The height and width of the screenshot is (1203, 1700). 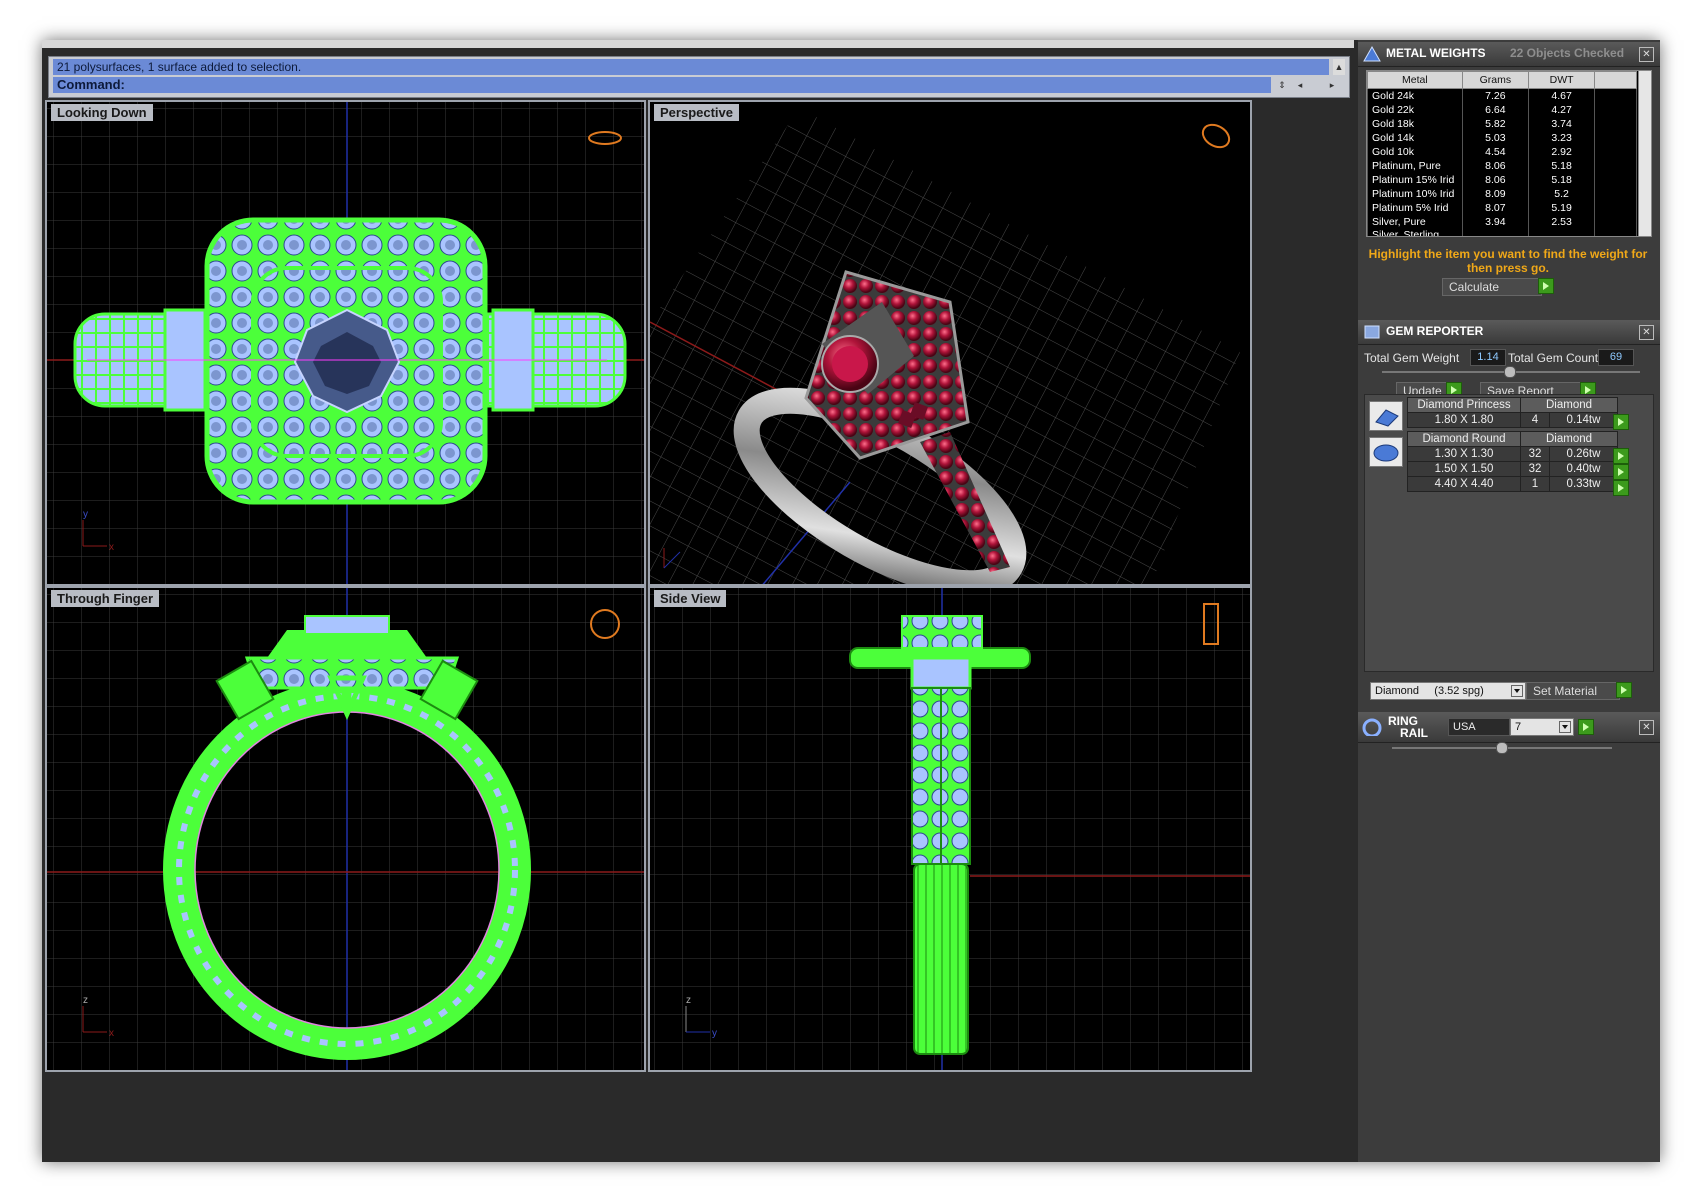 I want to click on command-input: Command:, so click(x=662, y=85).